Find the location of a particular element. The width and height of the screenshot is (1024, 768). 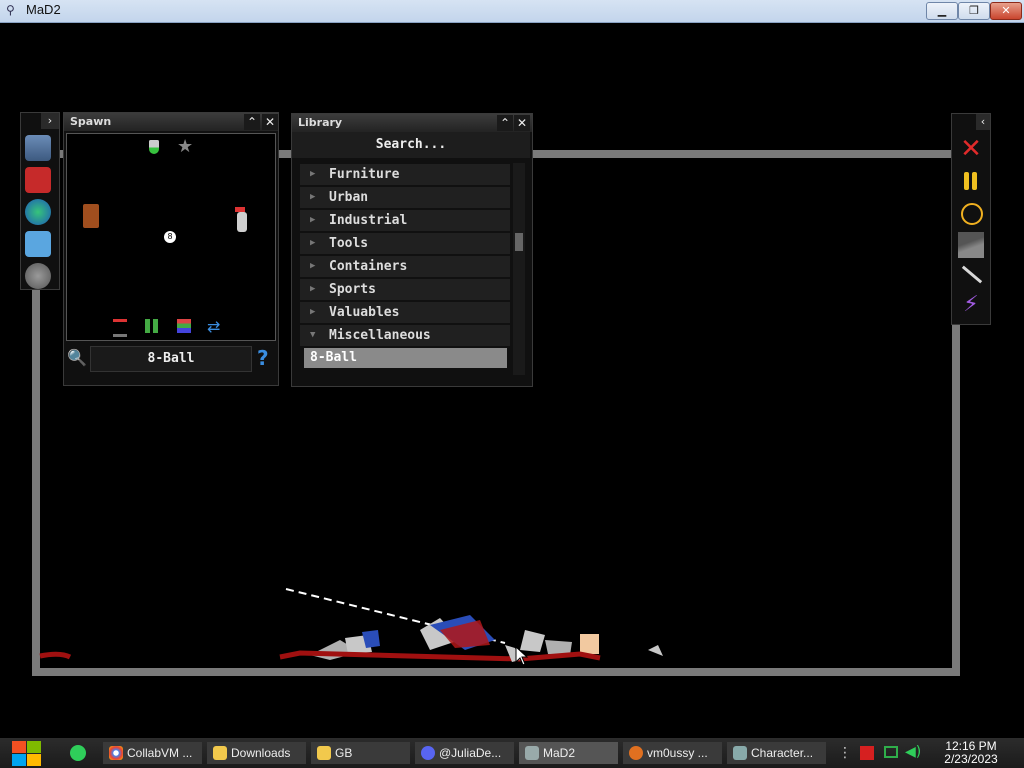

spawn-preview: ★ 8 ⇄ is located at coordinates (171, 237).